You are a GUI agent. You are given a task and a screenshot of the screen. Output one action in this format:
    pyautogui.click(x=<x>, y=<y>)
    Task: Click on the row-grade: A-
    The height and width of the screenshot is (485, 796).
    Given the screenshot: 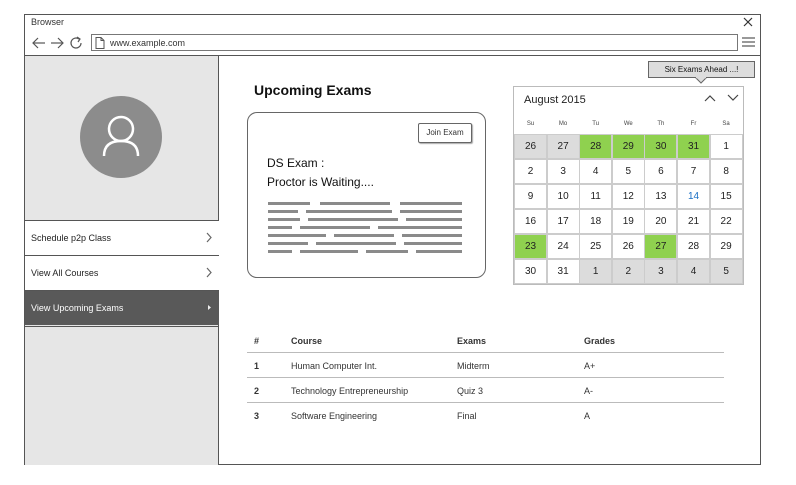 What is the action you would take?
    pyautogui.click(x=588, y=391)
    